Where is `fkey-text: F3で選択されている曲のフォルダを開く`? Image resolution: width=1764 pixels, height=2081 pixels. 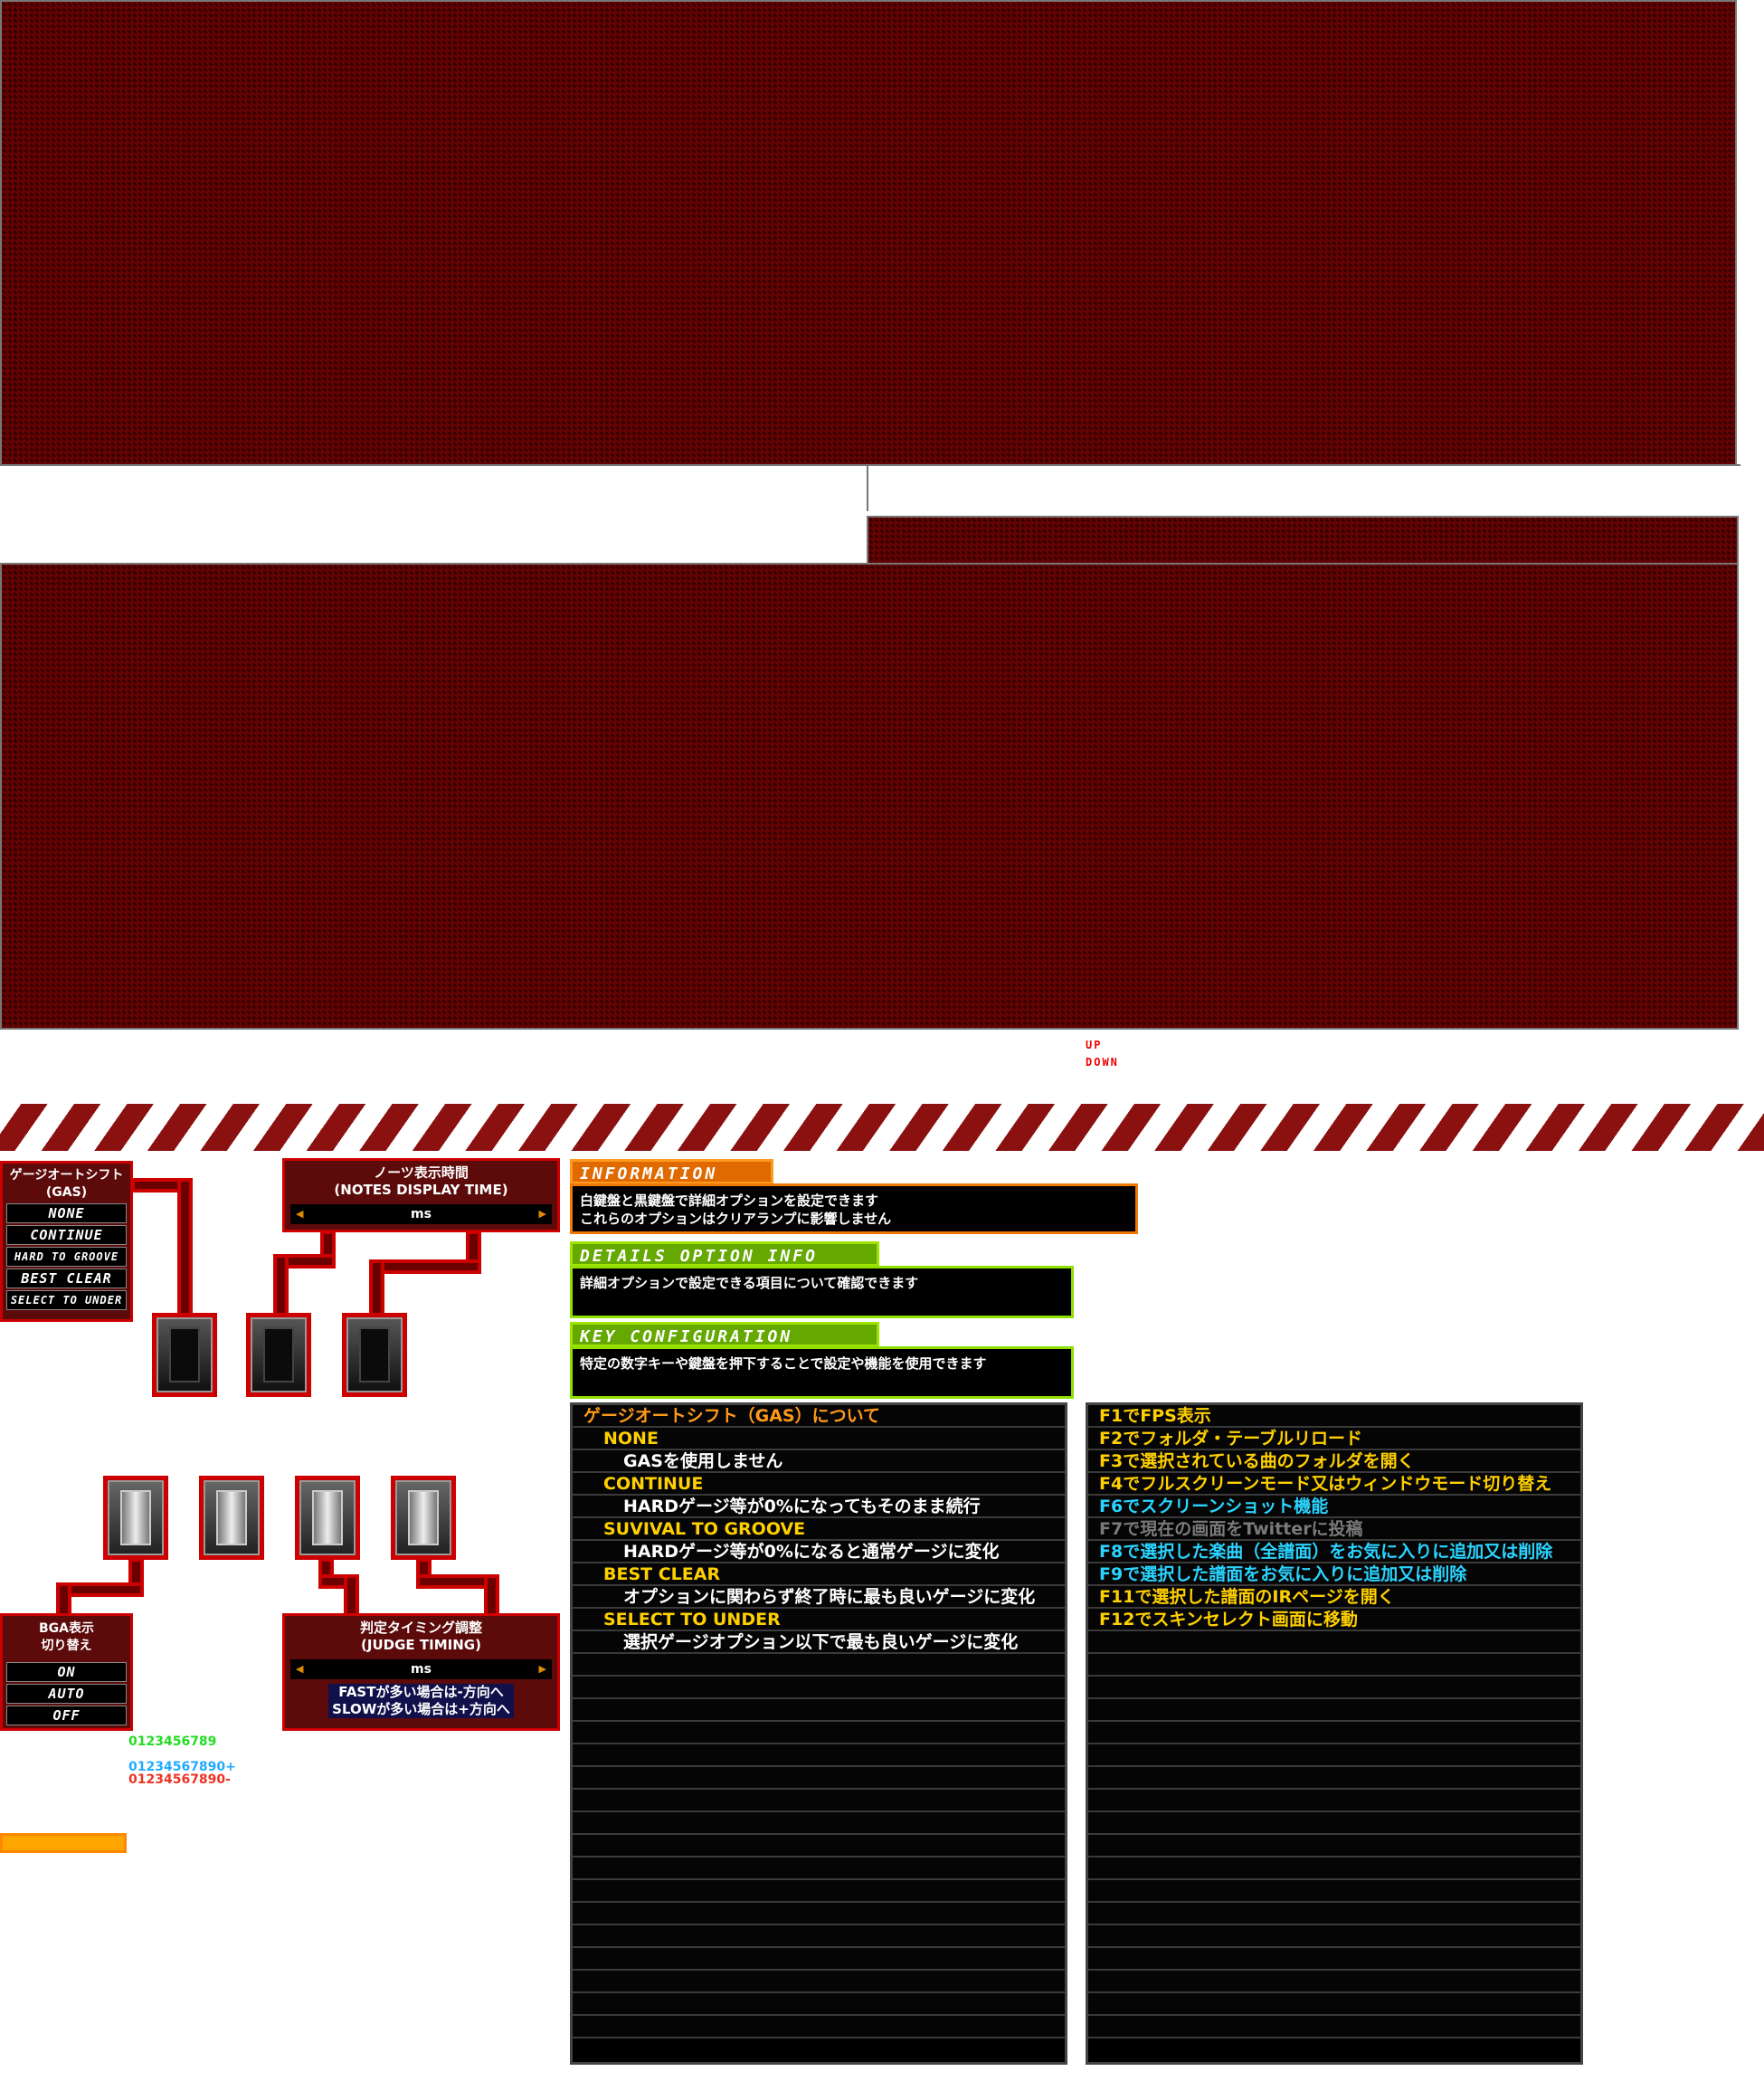
fkey-text: F3で選択されている曲のフォルダを開く is located at coordinates (1257, 1461).